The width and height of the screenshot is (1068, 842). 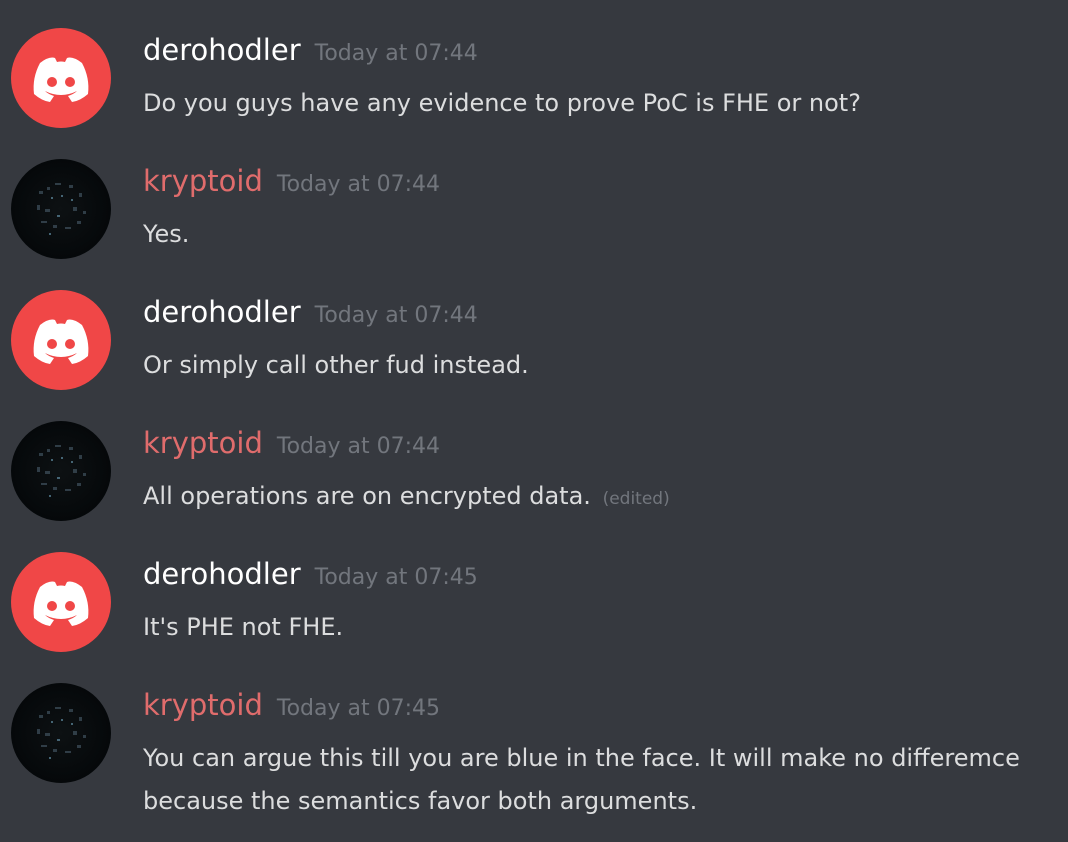 I want to click on message-header: derohodler Today at 07:45, so click(x=310, y=574).